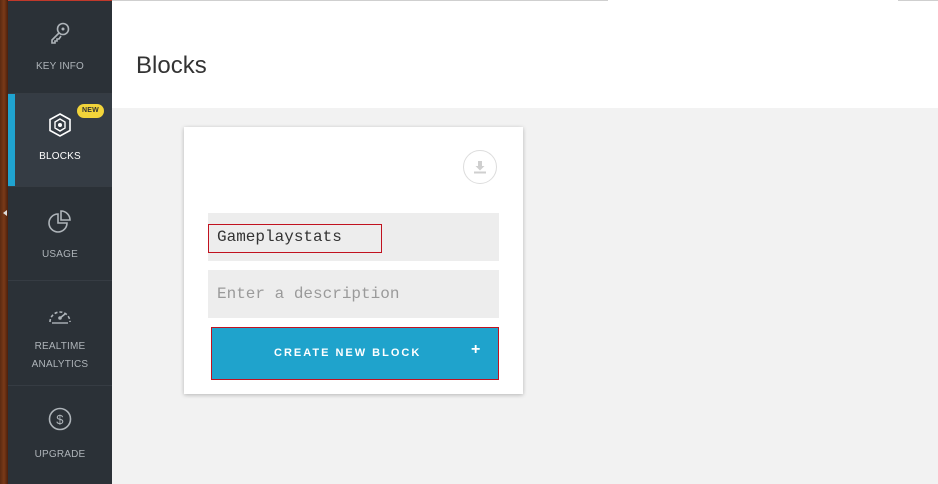 The width and height of the screenshot is (938, 484). Describe the element at coordinates (60, 33) in the screenshot. I see `key-icon` at that location.